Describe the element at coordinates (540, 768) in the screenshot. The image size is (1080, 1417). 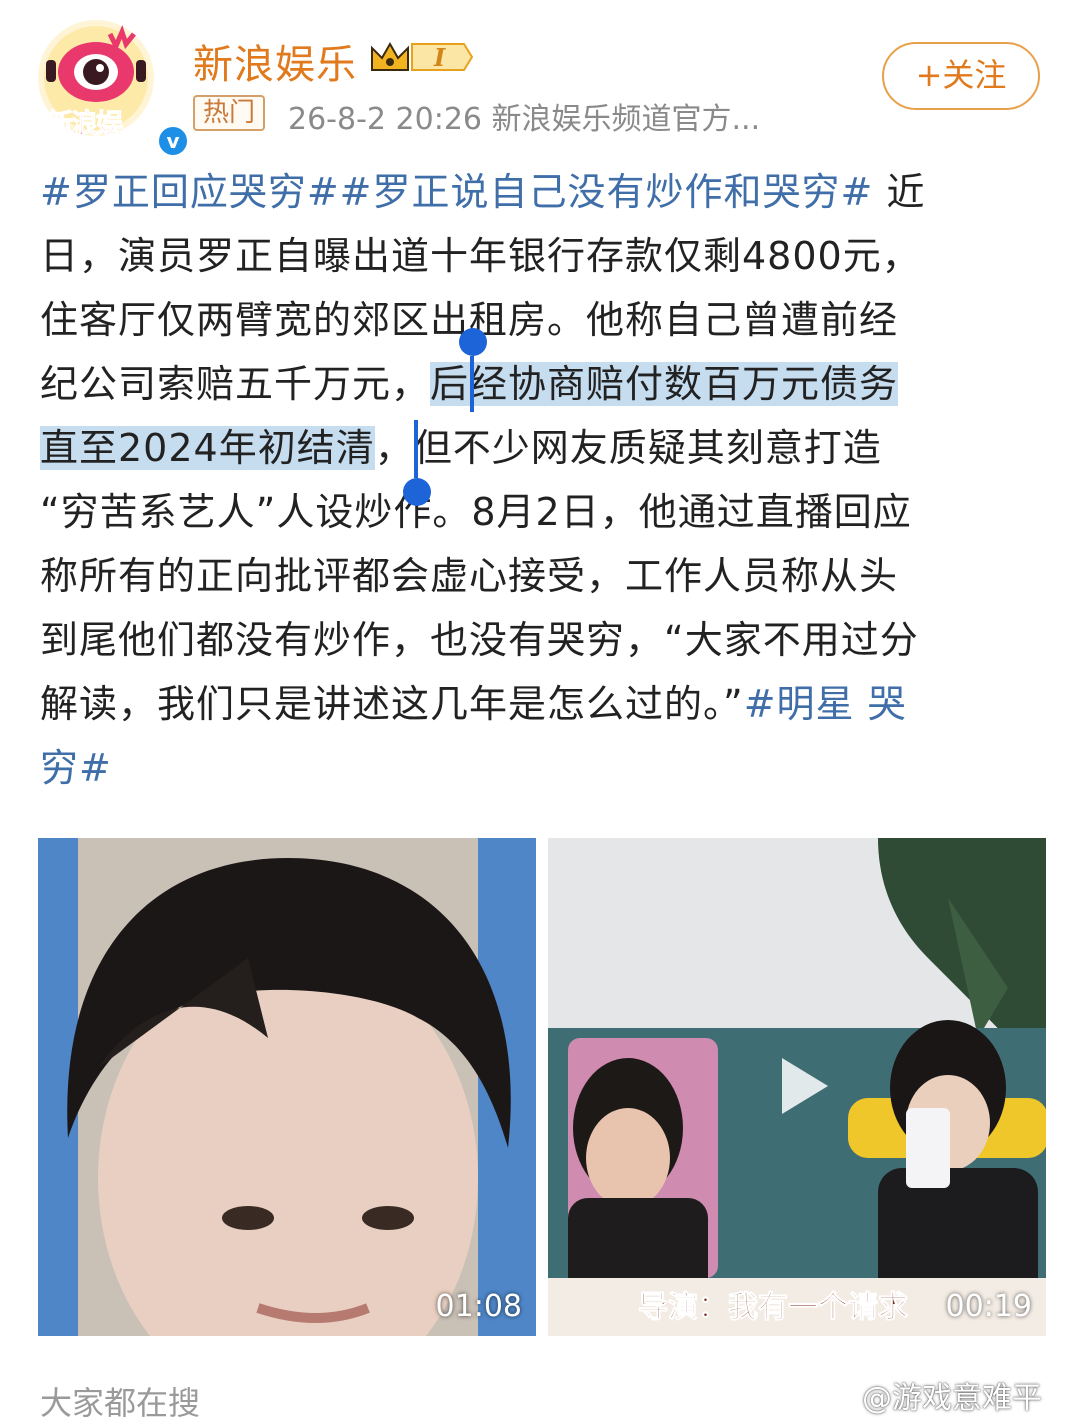
I see `post-text-line: 穷#` at that location.